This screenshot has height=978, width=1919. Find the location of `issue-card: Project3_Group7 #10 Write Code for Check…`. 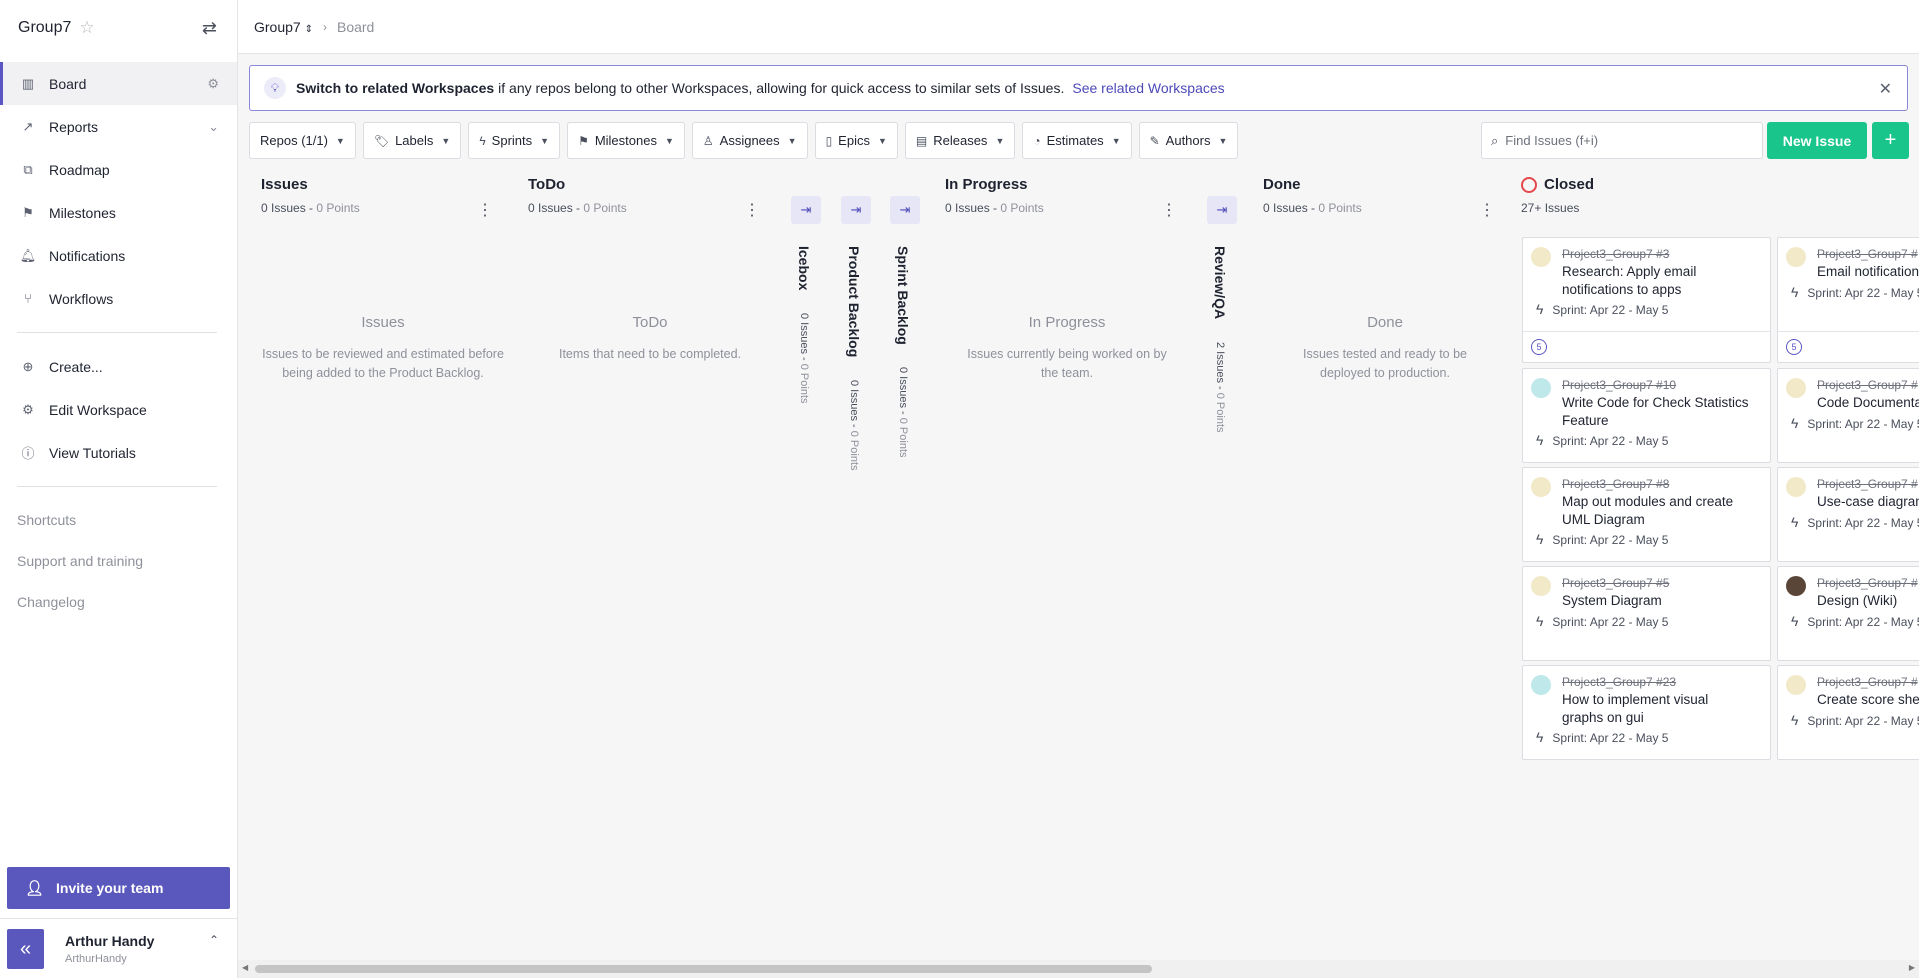

issue-card: Project3_Group7 #10 Write Code for Check… is located at coordinates (1646, 415).